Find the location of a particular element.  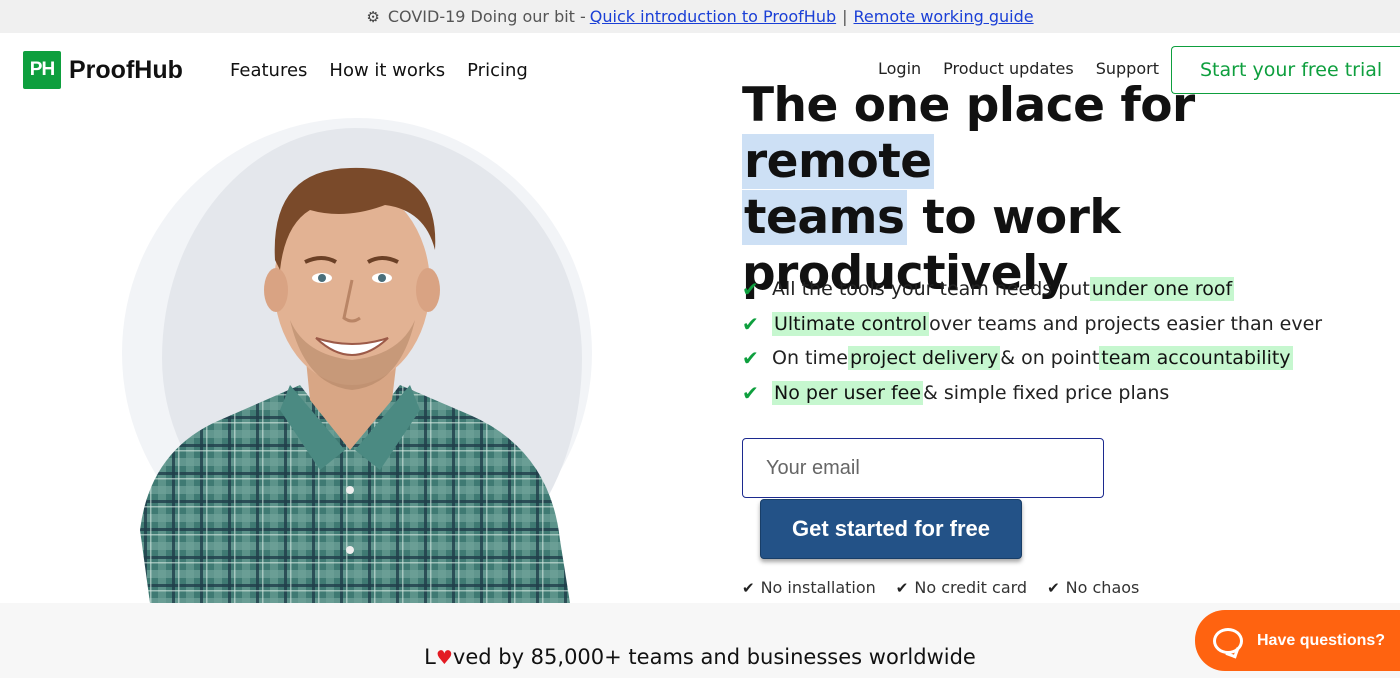

heart-icon: ♥ is located at coordinates (444, 658).